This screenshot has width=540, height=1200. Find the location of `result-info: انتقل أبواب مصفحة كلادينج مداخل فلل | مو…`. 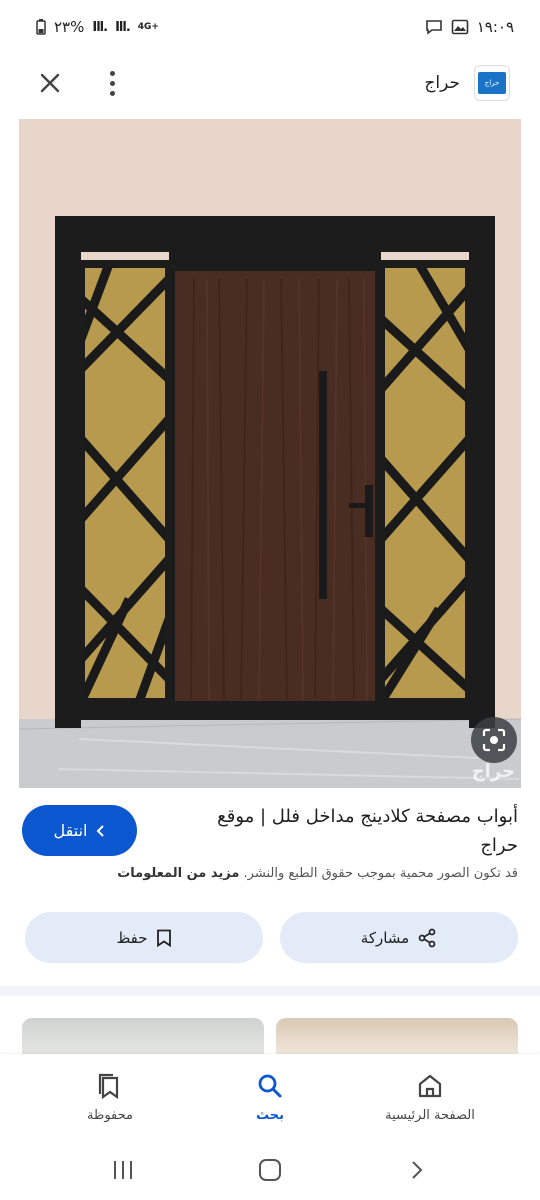

result-info: انتقل أبواب مصفحة كلادينج مداخل فلل | مو… is located at coordinates (270, 850).